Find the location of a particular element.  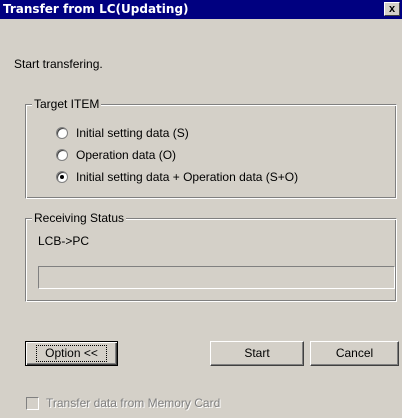

radio-label: Operation data (O) is located at coordinates (126, 155).